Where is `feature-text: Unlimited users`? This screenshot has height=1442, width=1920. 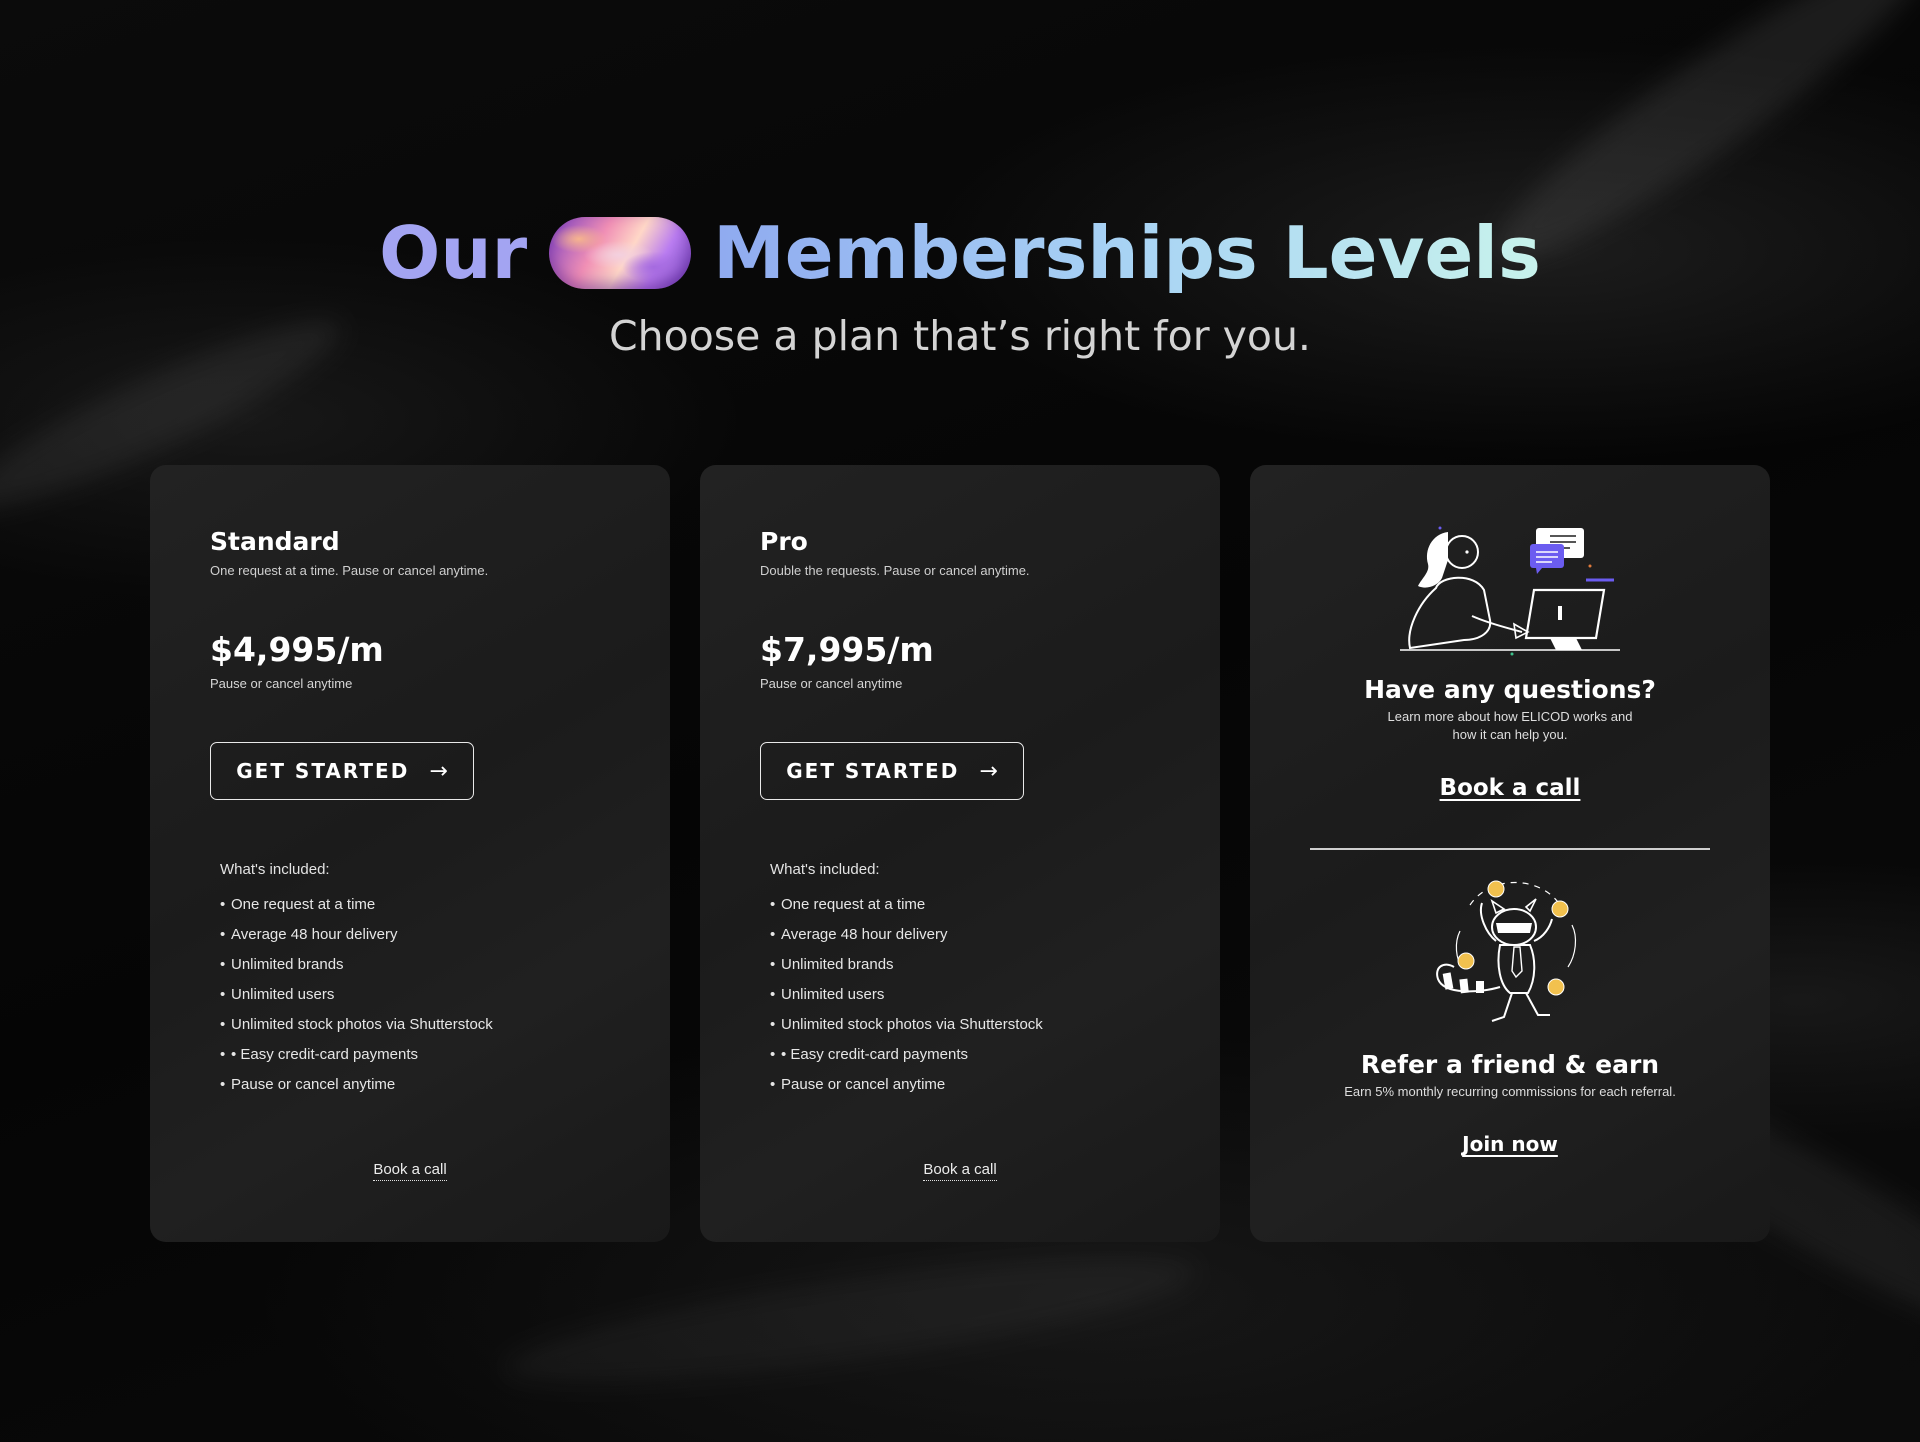
feature-text: Unlimited users is located at coordinates (283, 994).